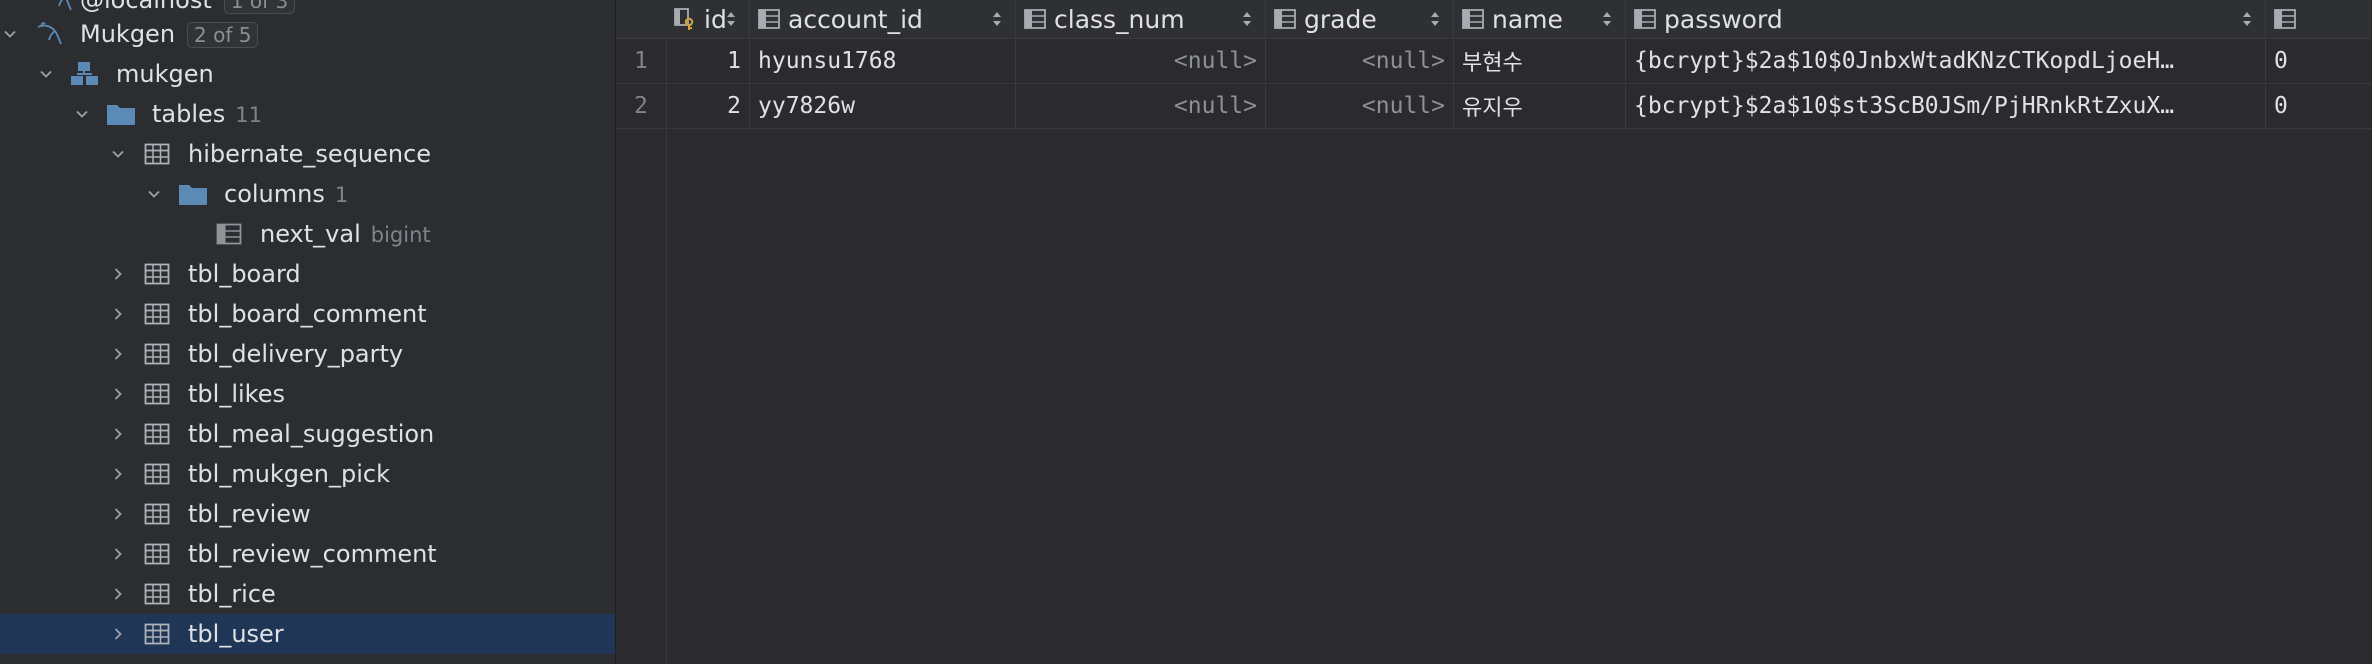  What do you see at coordinates (289, 474) in the screenshot?
I see `tree-item-label: tbl_mukgen_pick` at bounding box center [289, 474].